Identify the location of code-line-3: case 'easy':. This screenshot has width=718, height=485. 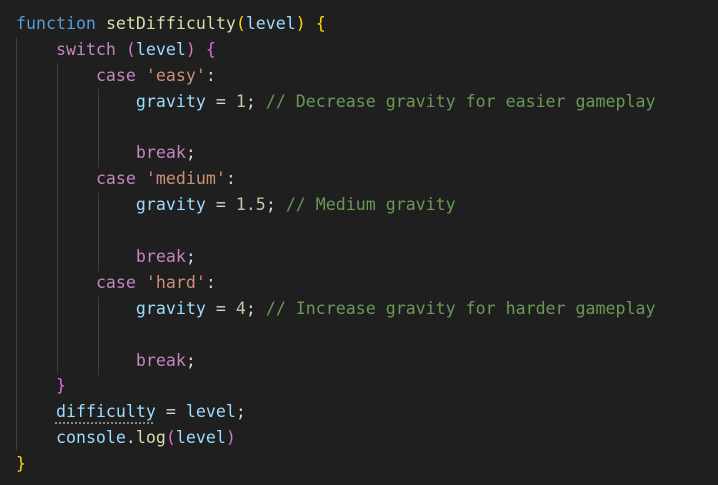
(155, 75).